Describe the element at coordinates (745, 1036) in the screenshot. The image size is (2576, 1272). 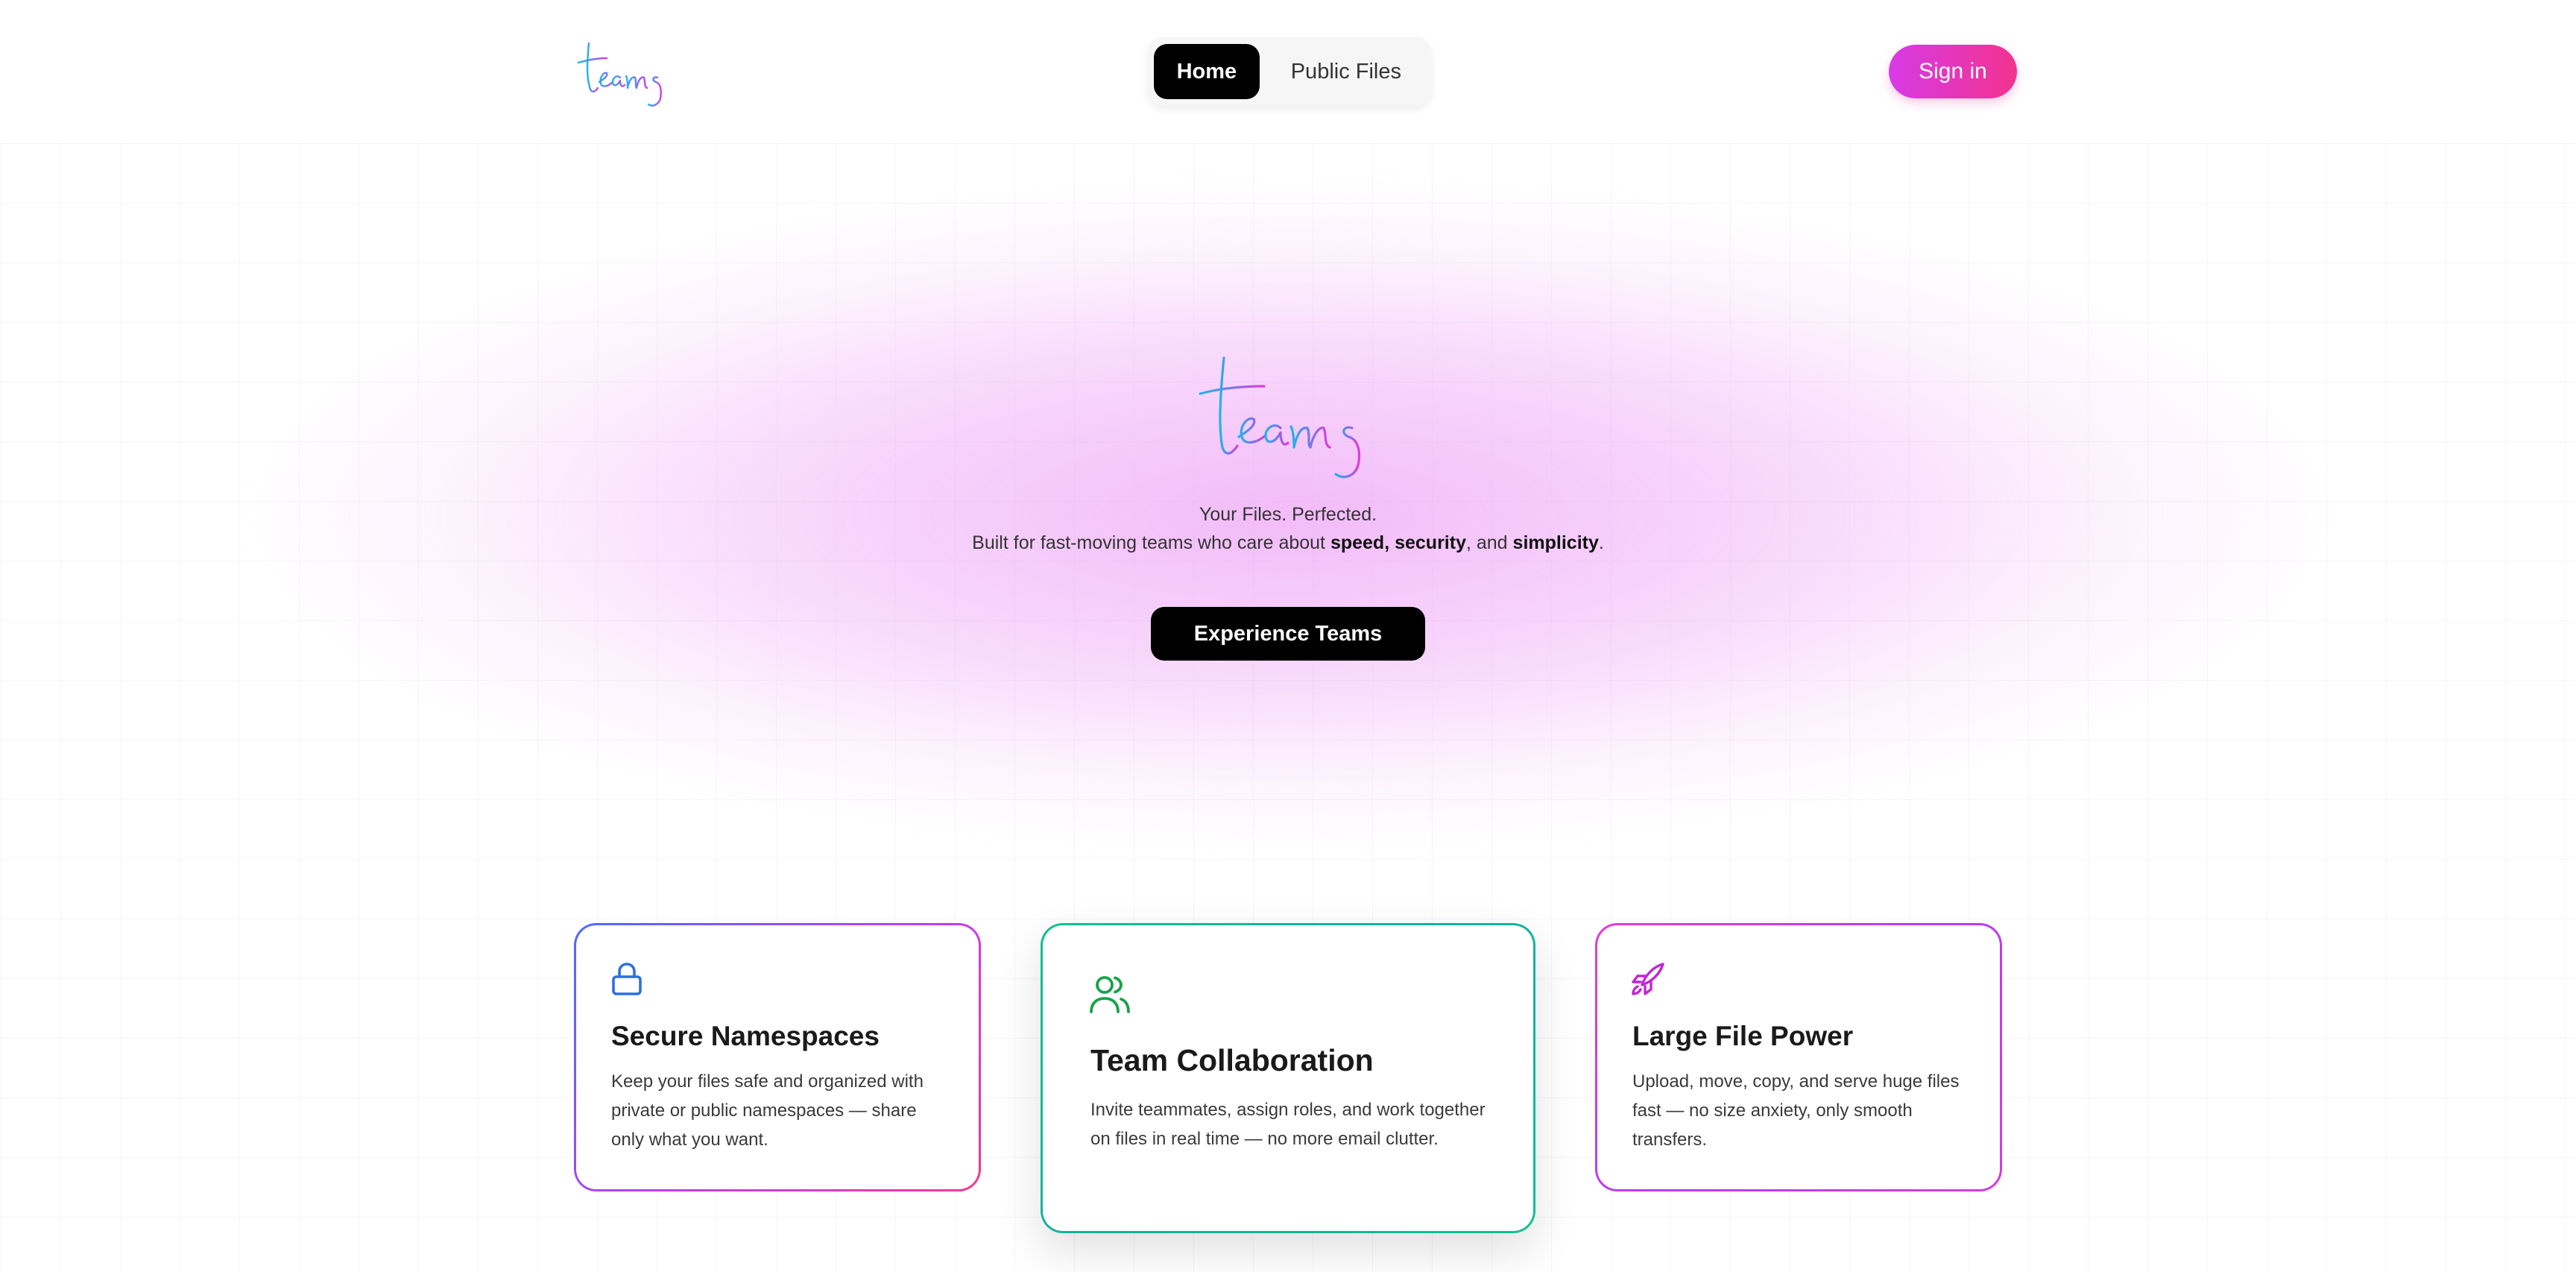
I see `feature-title: Secure Namespaces` at that location.